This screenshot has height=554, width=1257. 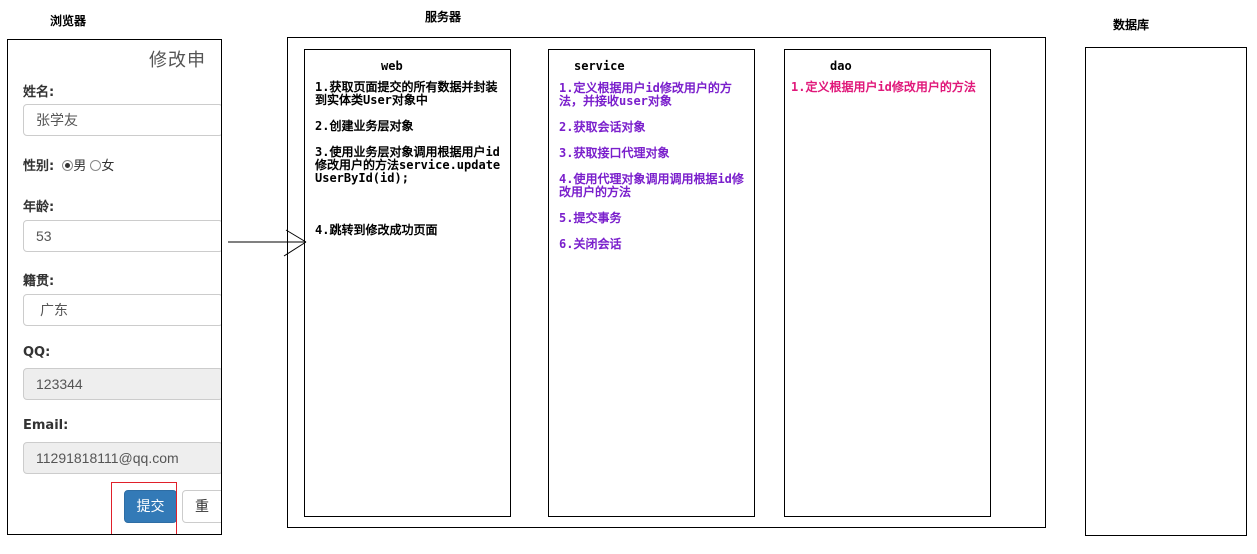 I want to click on origin-label: 籍贯:, so click(x=39, y=281).